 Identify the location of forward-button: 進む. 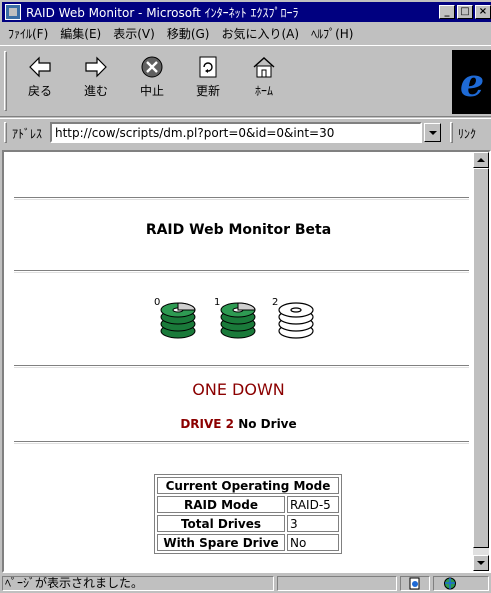
(96, 82).